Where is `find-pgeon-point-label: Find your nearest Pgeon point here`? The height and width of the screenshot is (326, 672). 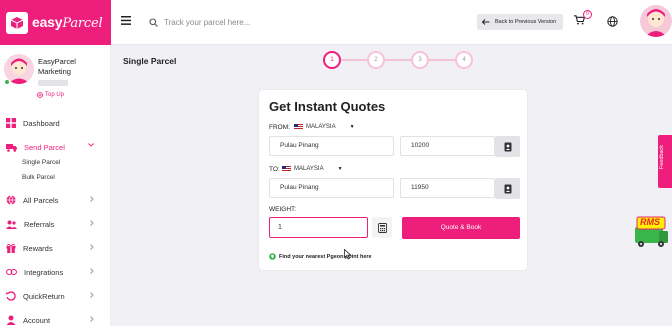 find-pgeon-point-label: Find your nearest Pgeon point here is located at coordinates (325, 256).